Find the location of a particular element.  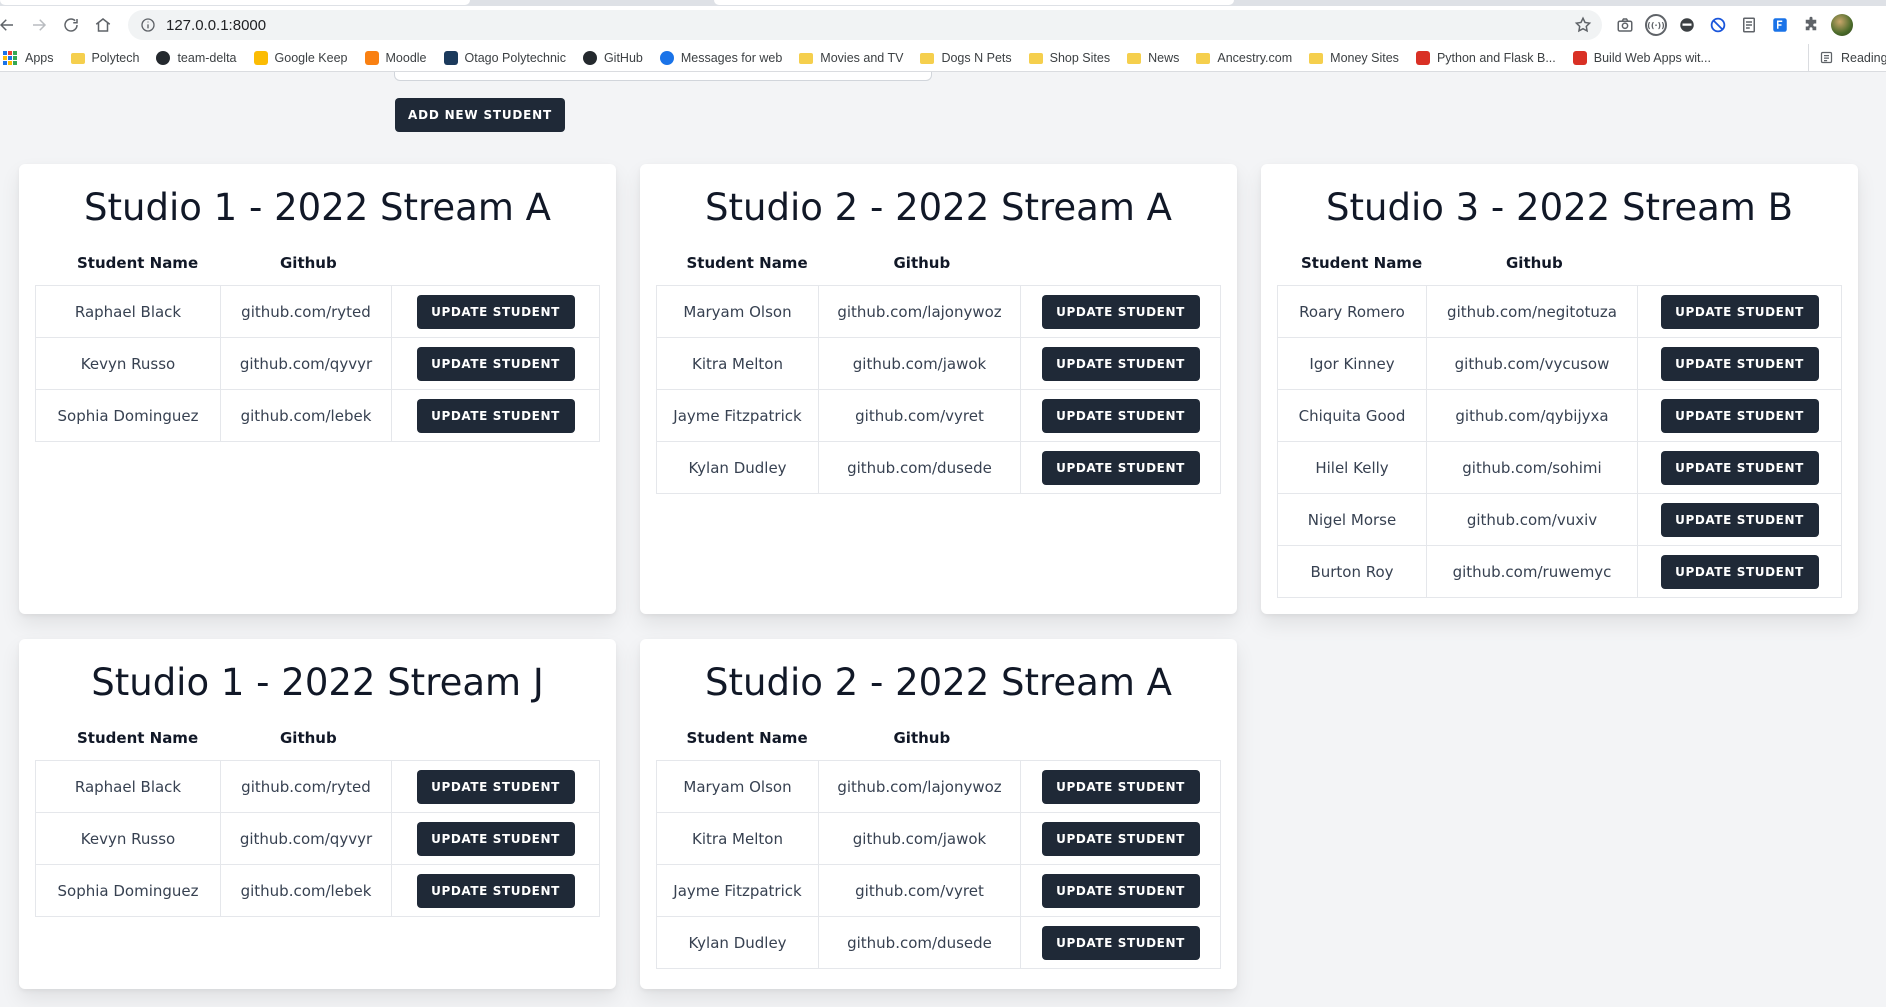

student-name-cell: Nigel Morse is located at coordinates (1352, 519).